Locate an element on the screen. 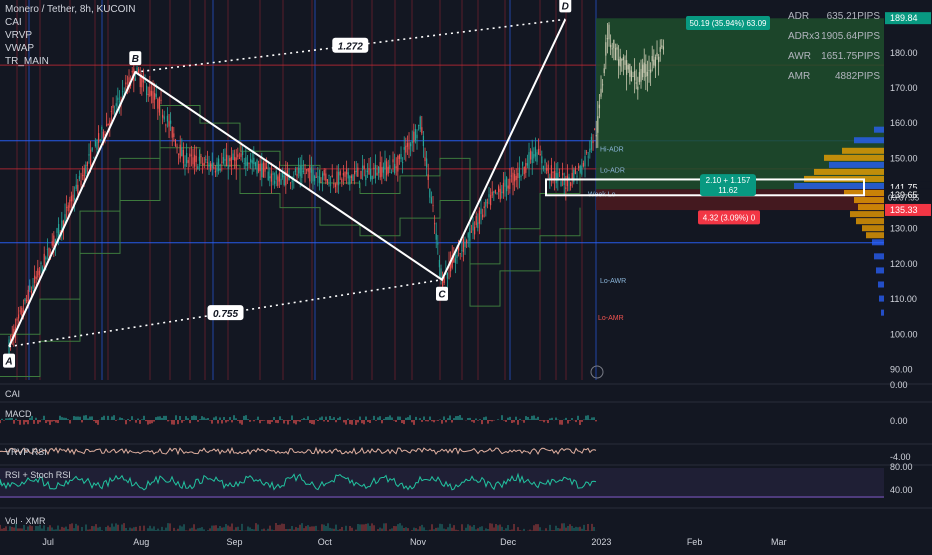  time-label: Oct is located at coordinates (325, 542).